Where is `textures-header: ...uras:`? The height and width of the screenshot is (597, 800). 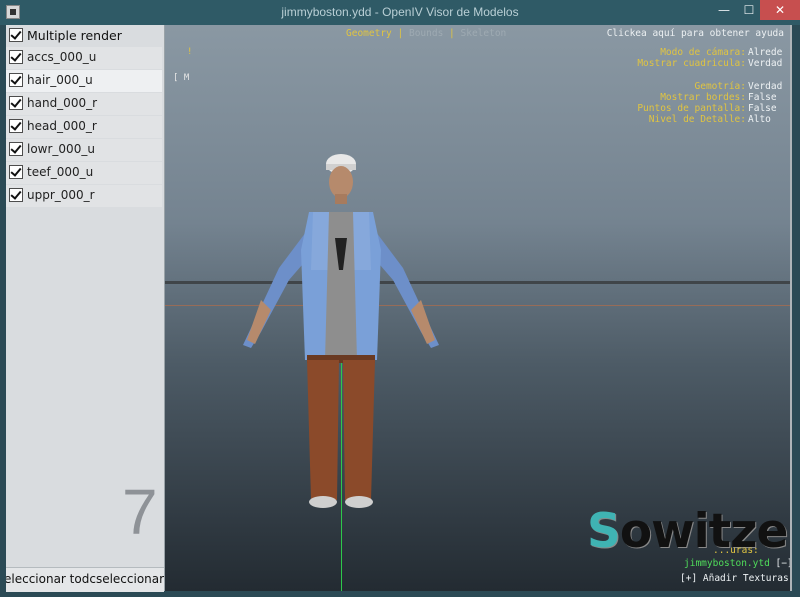 textures-header: ...uras: is located at coordinates (736, 550).